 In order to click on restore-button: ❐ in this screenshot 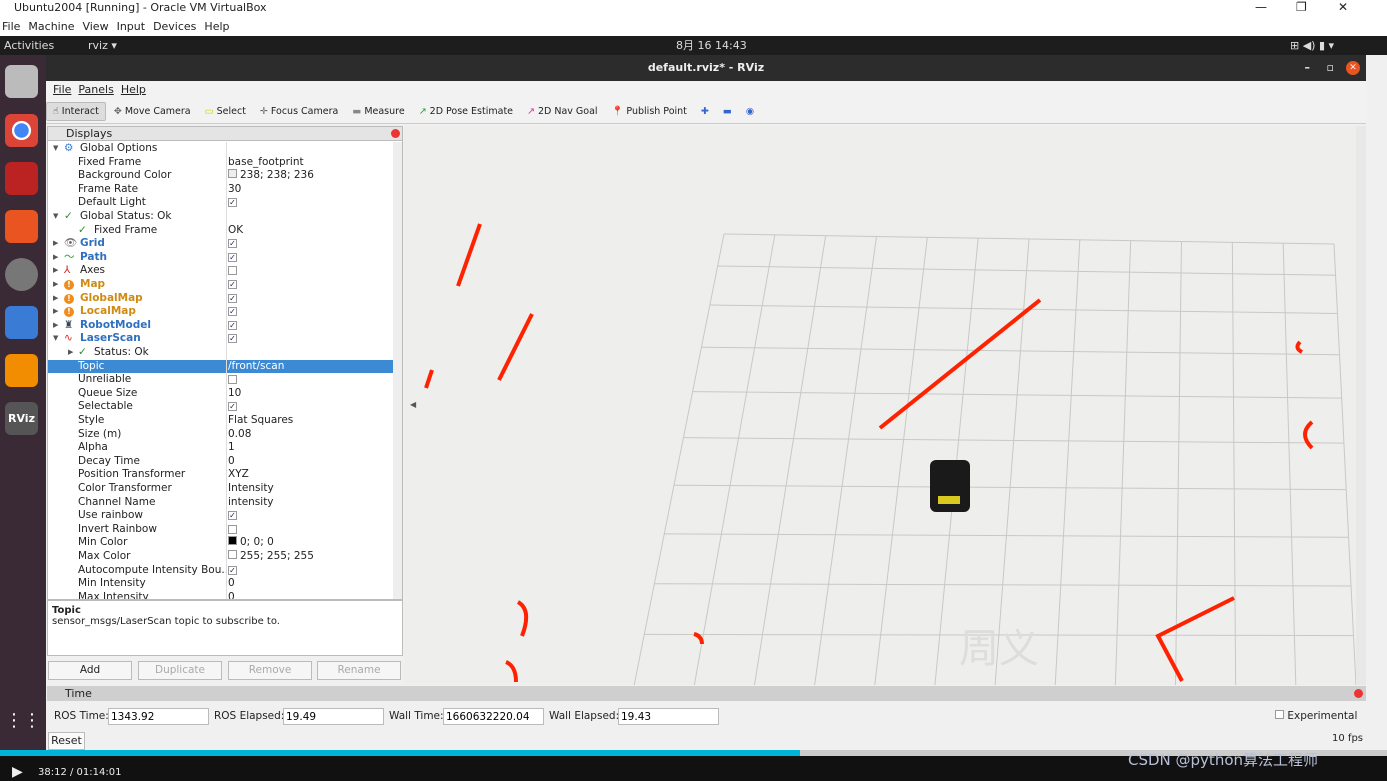, I will do `click(1301, 7)`.